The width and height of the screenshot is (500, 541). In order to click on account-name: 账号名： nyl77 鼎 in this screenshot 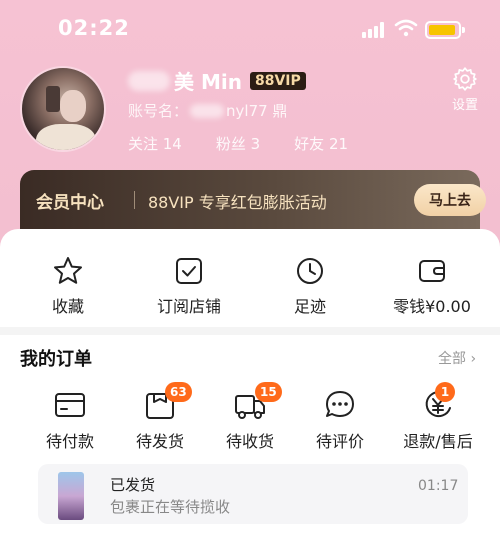, I will do `click(207, 110)`.